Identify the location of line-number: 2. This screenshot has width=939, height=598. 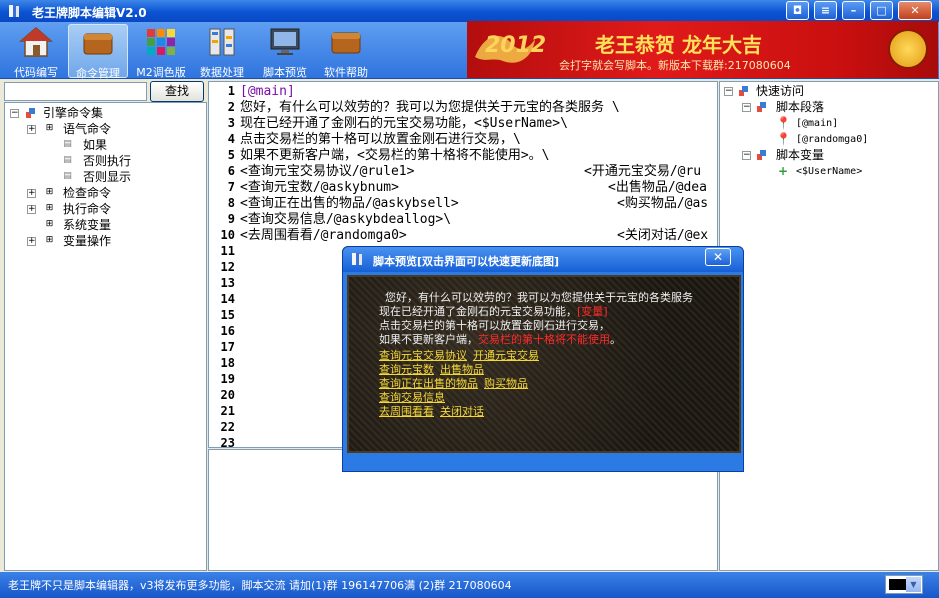
(231, 107).